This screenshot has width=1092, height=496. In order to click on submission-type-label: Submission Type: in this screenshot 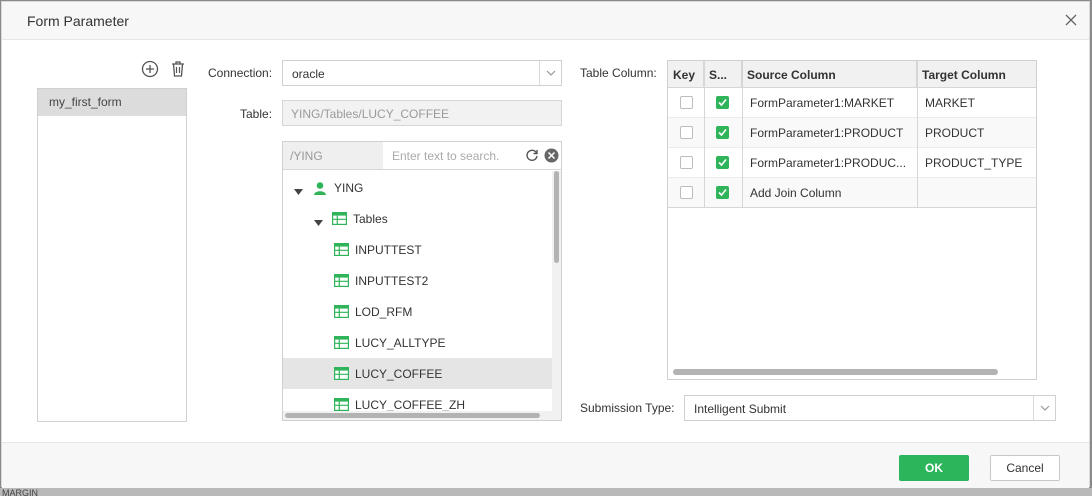, I will do `click(627, 408)`.